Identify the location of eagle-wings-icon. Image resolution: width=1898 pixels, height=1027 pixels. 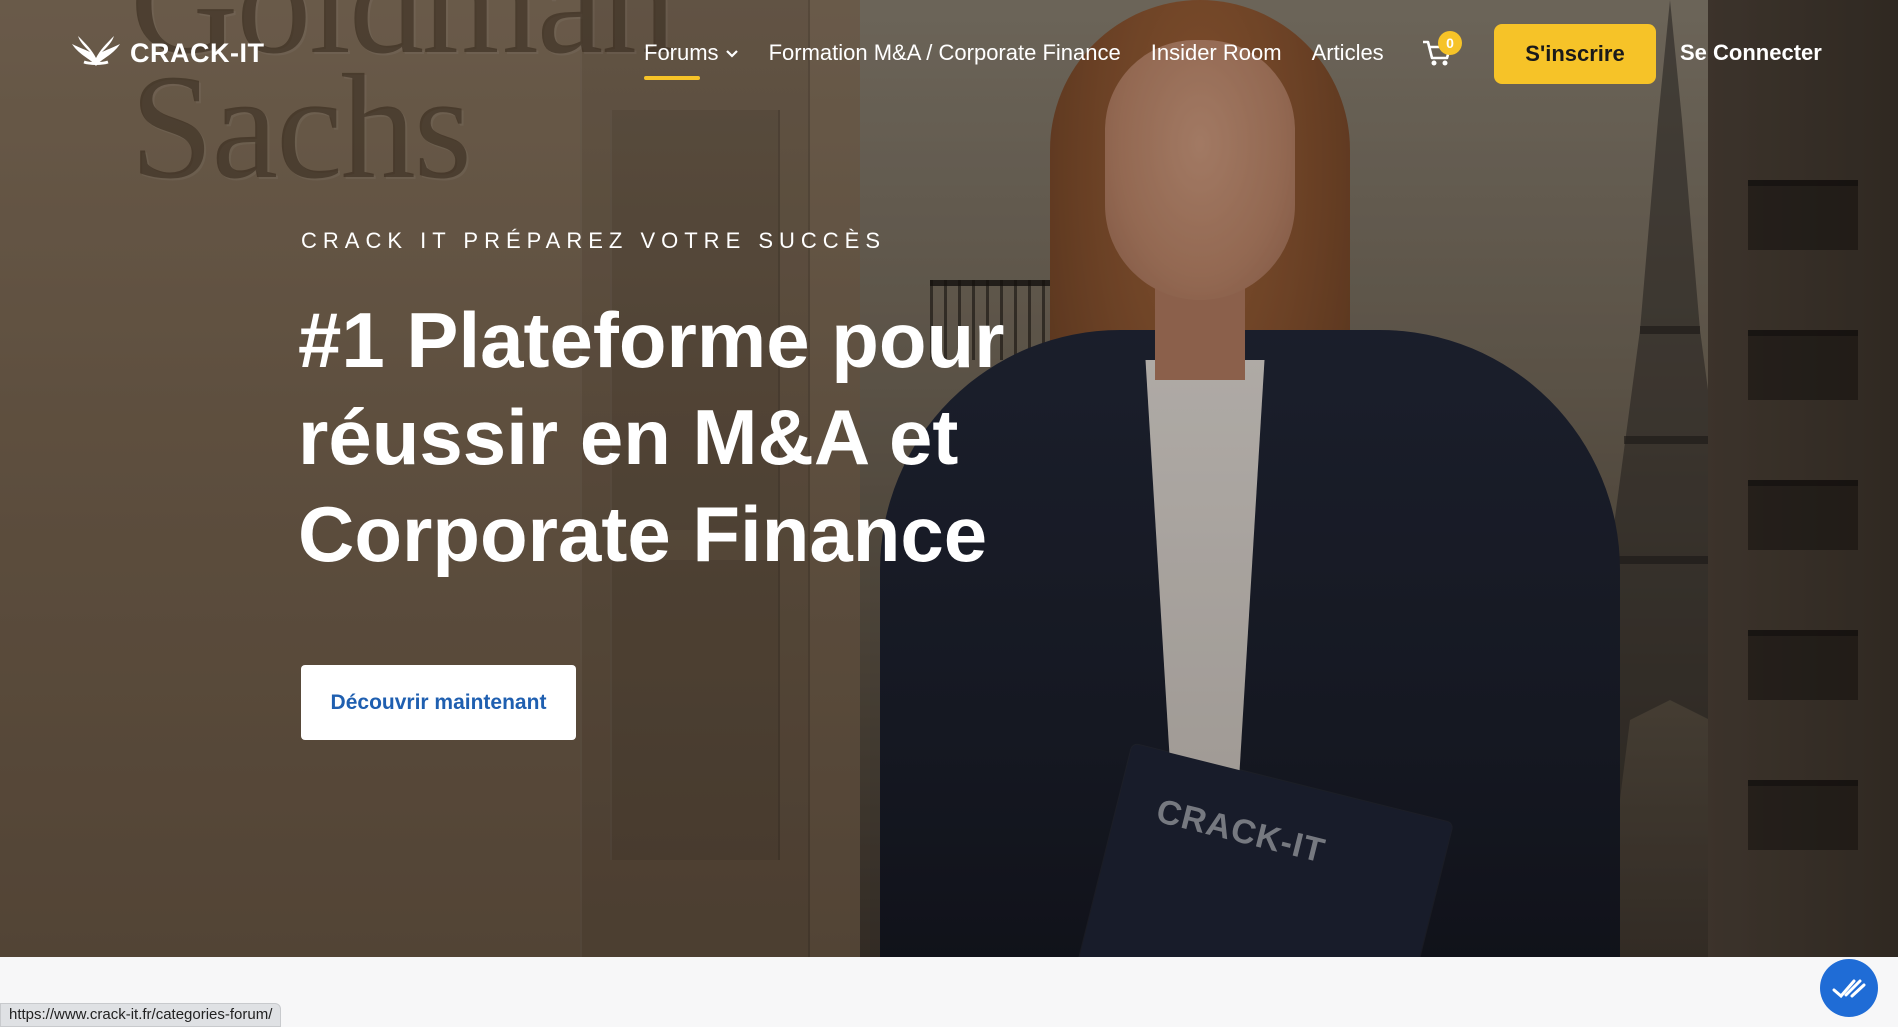
(96, 51).